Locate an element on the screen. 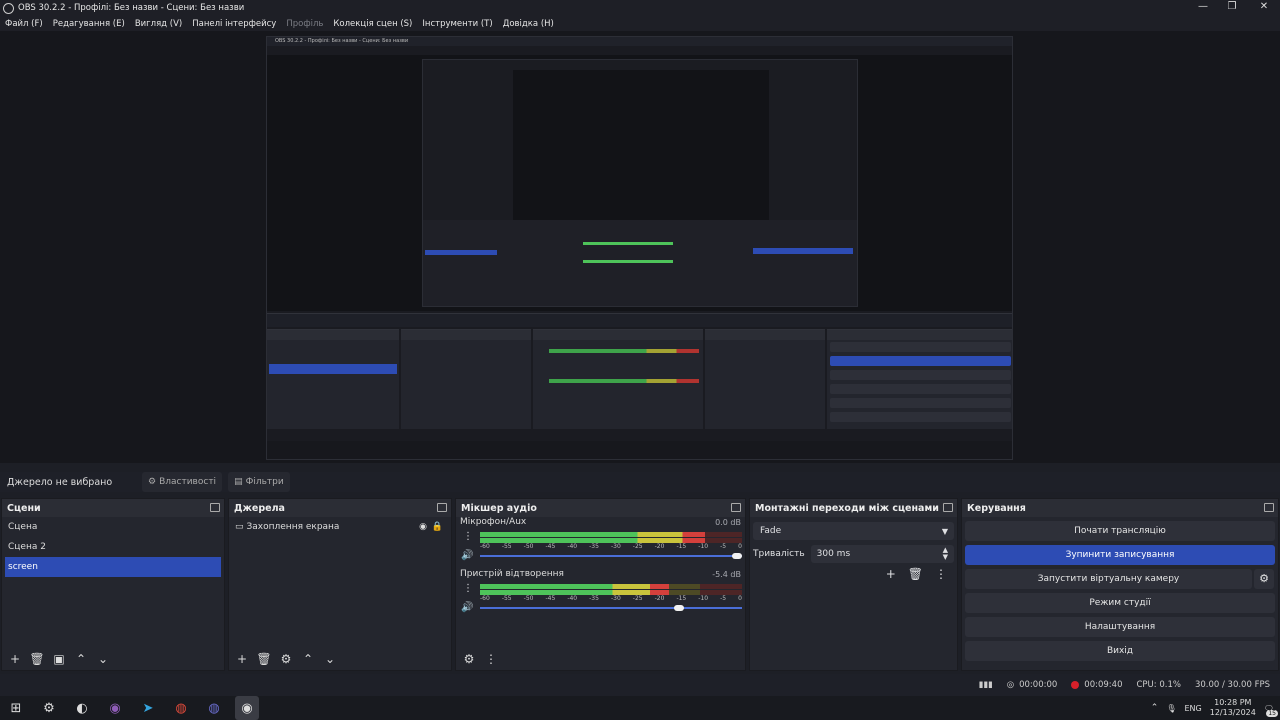 This screenshot has height=720, width=1280. stop-recording-button: Зупинити записування is located at coordinates (1120, 555).